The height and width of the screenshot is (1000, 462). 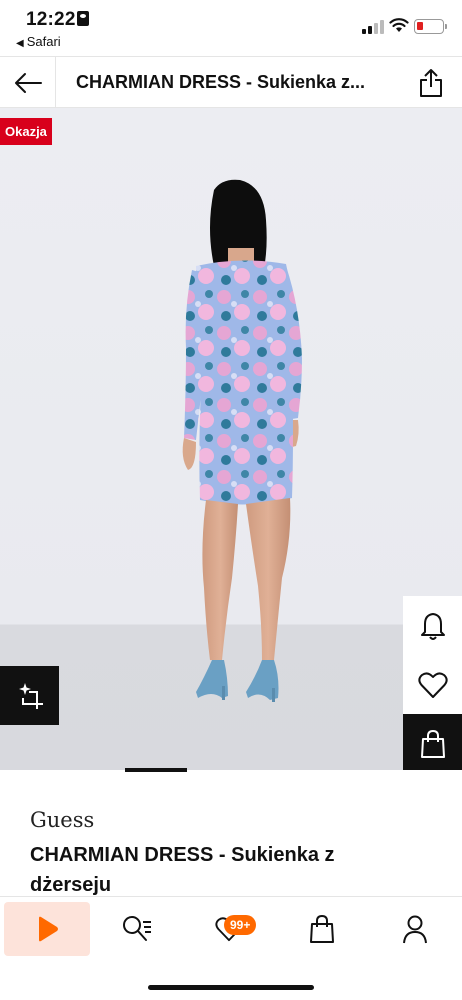 I want to click on focus-icon, so click(x=83, y=18).